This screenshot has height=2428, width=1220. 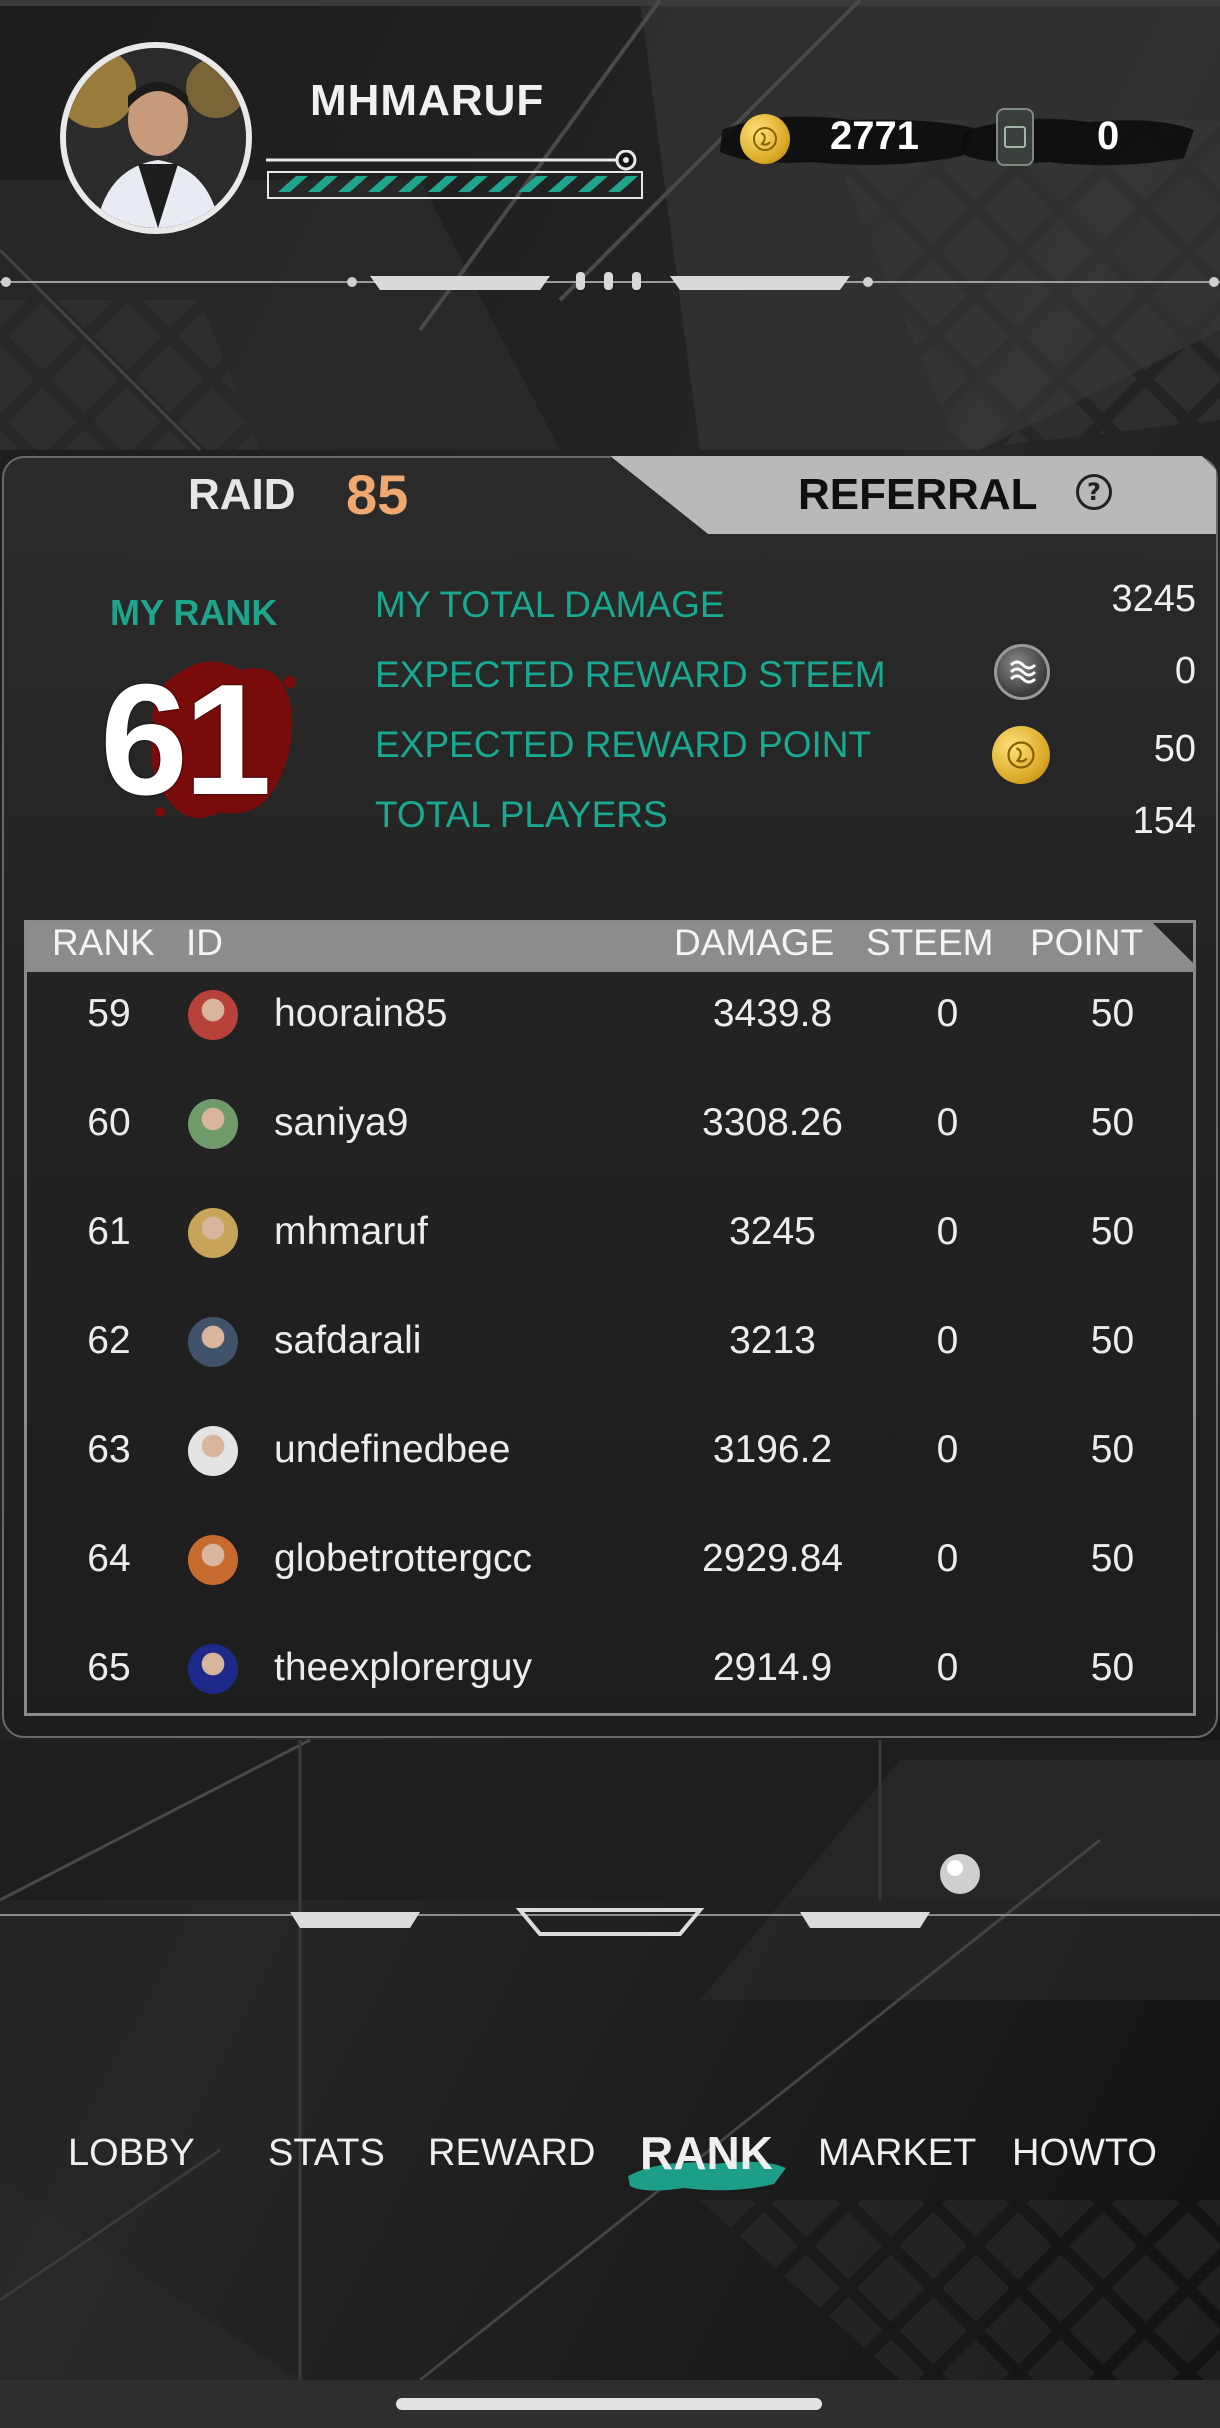 What do you see at coordinates (772, 1231) in the screenshot?
I see `row-damage: 3245` at bounding box center [772, 1231].